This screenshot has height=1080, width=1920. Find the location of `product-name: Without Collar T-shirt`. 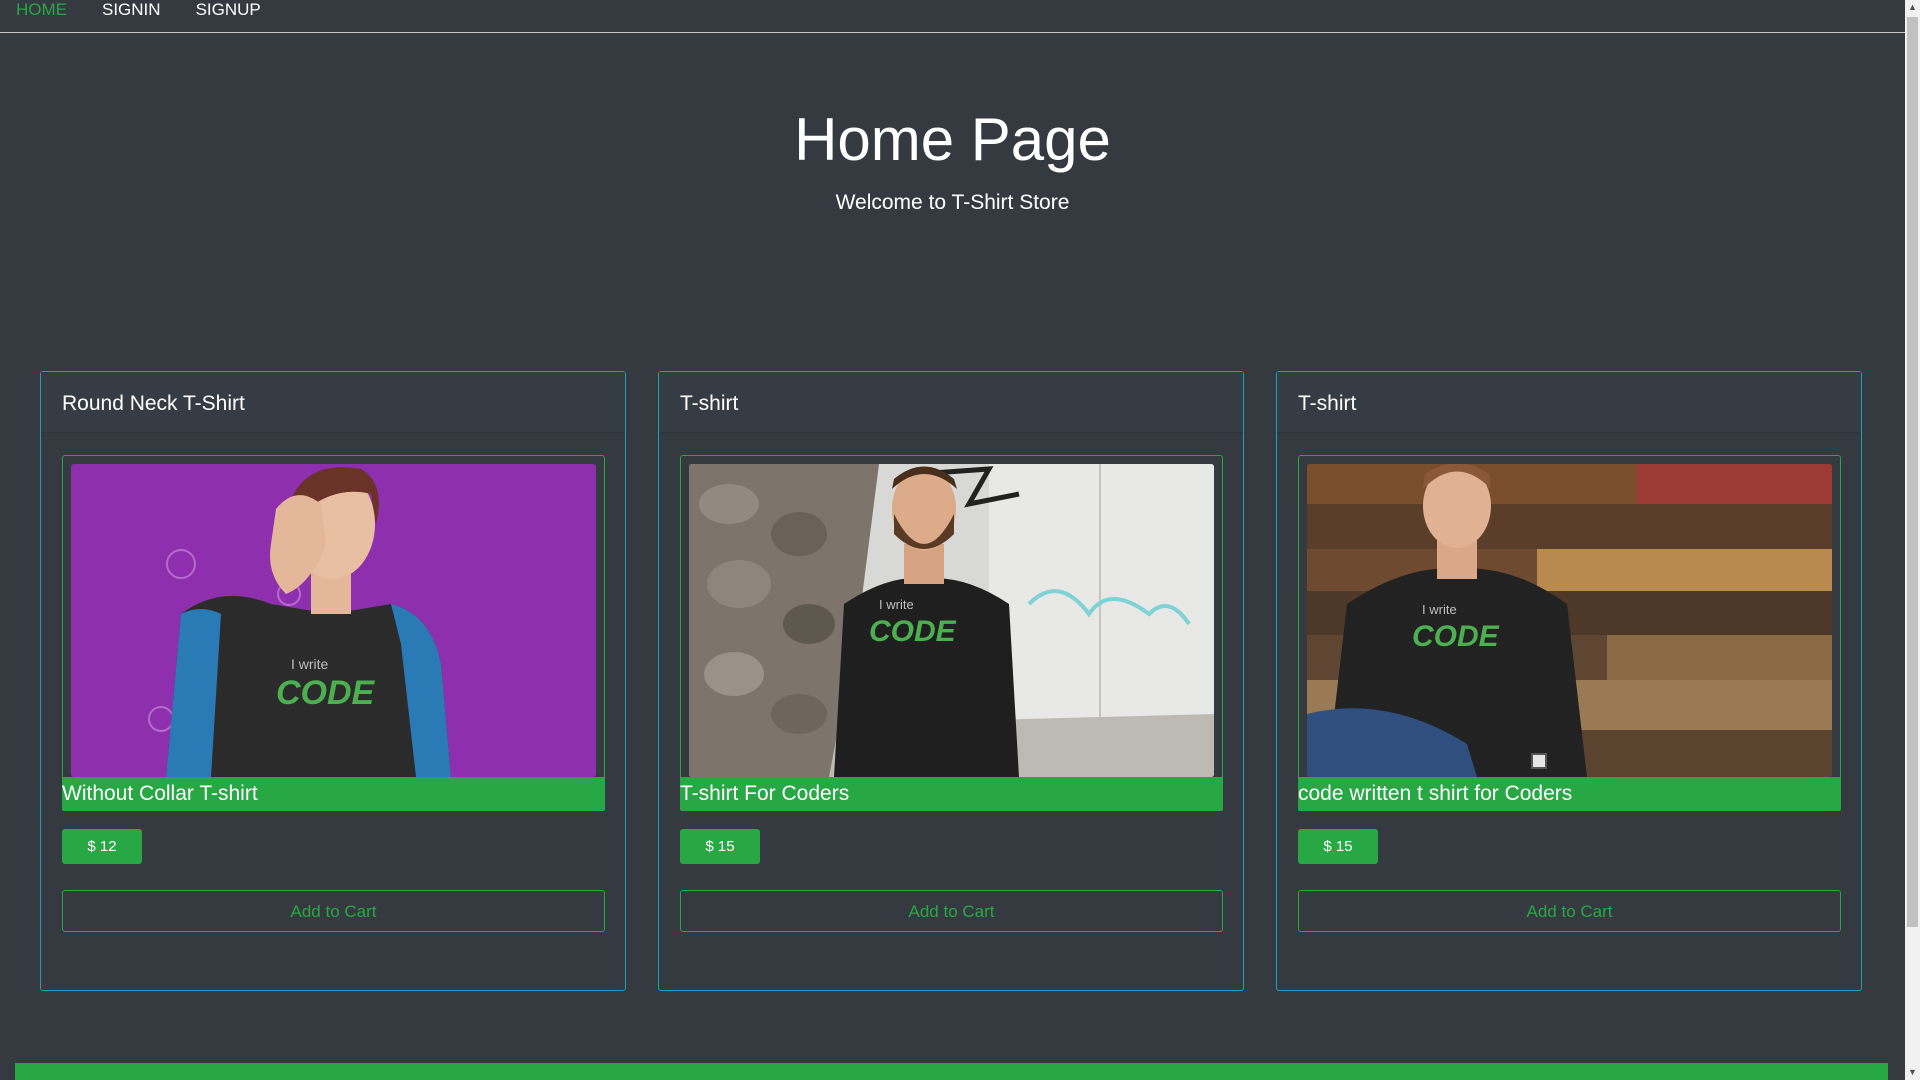

product-name: Without Collar T-shirt is located at coordinates (333, 794).